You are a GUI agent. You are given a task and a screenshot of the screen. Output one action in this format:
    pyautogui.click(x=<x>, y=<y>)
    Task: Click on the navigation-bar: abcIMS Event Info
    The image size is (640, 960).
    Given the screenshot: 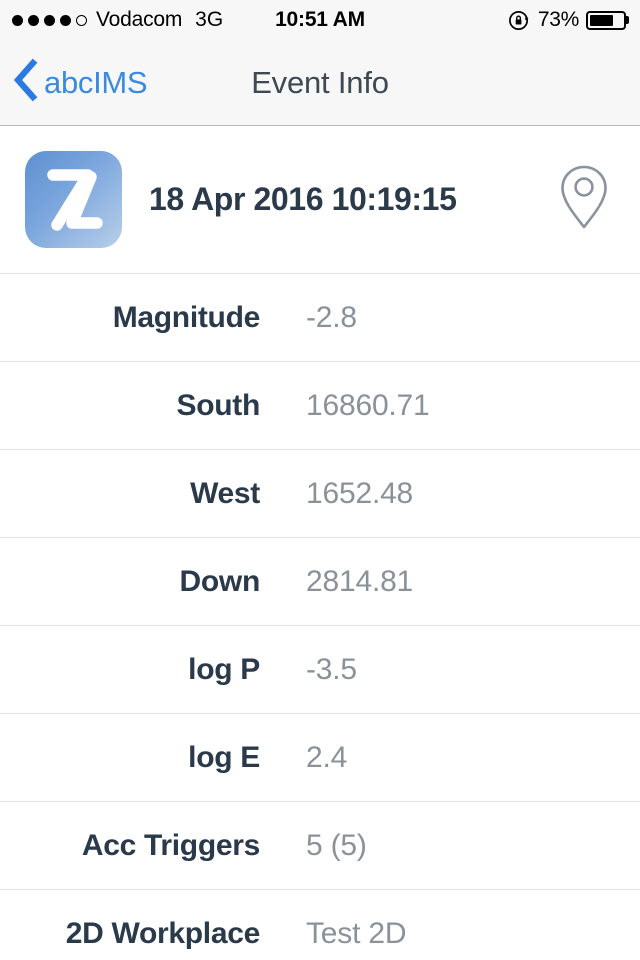 What is the action you would take?
    pyautogui.click(x=320, y=83)
    